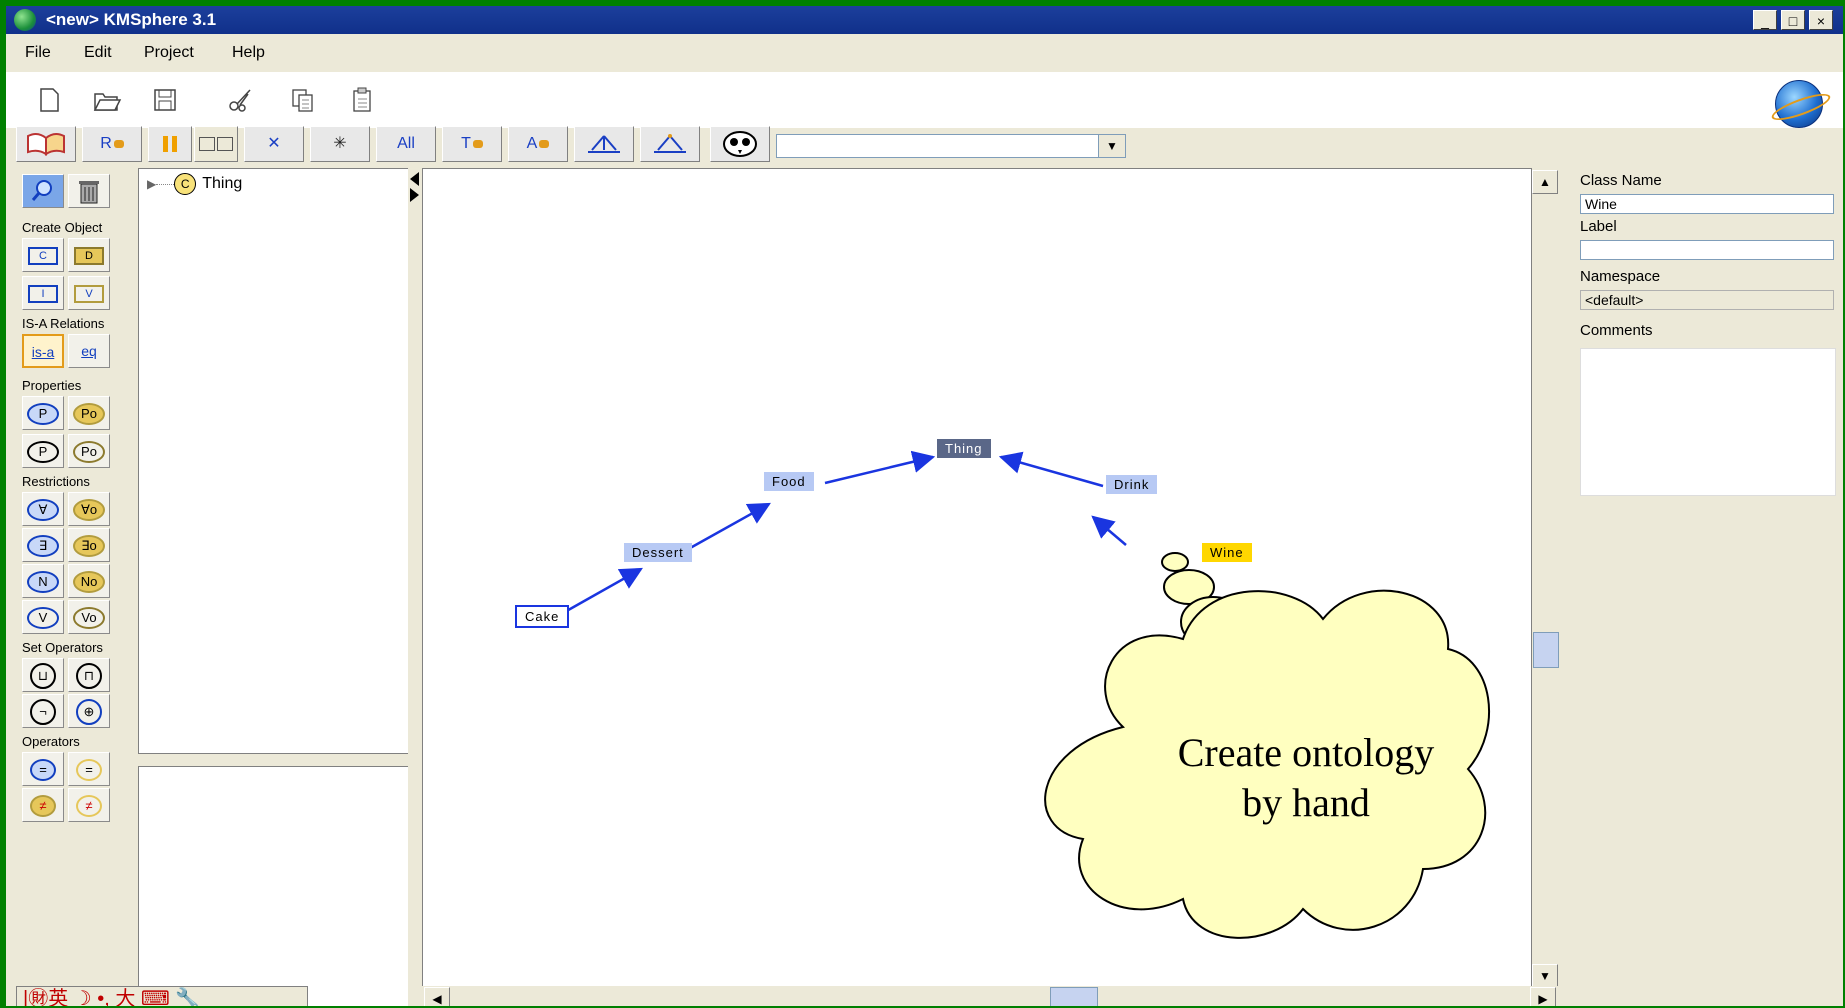 The image size is (1845, 1008). What do you see at coordinates (1227, 552) in the screenshot?
I see `node-wine: Wine` at bounding box center [1227, 552].